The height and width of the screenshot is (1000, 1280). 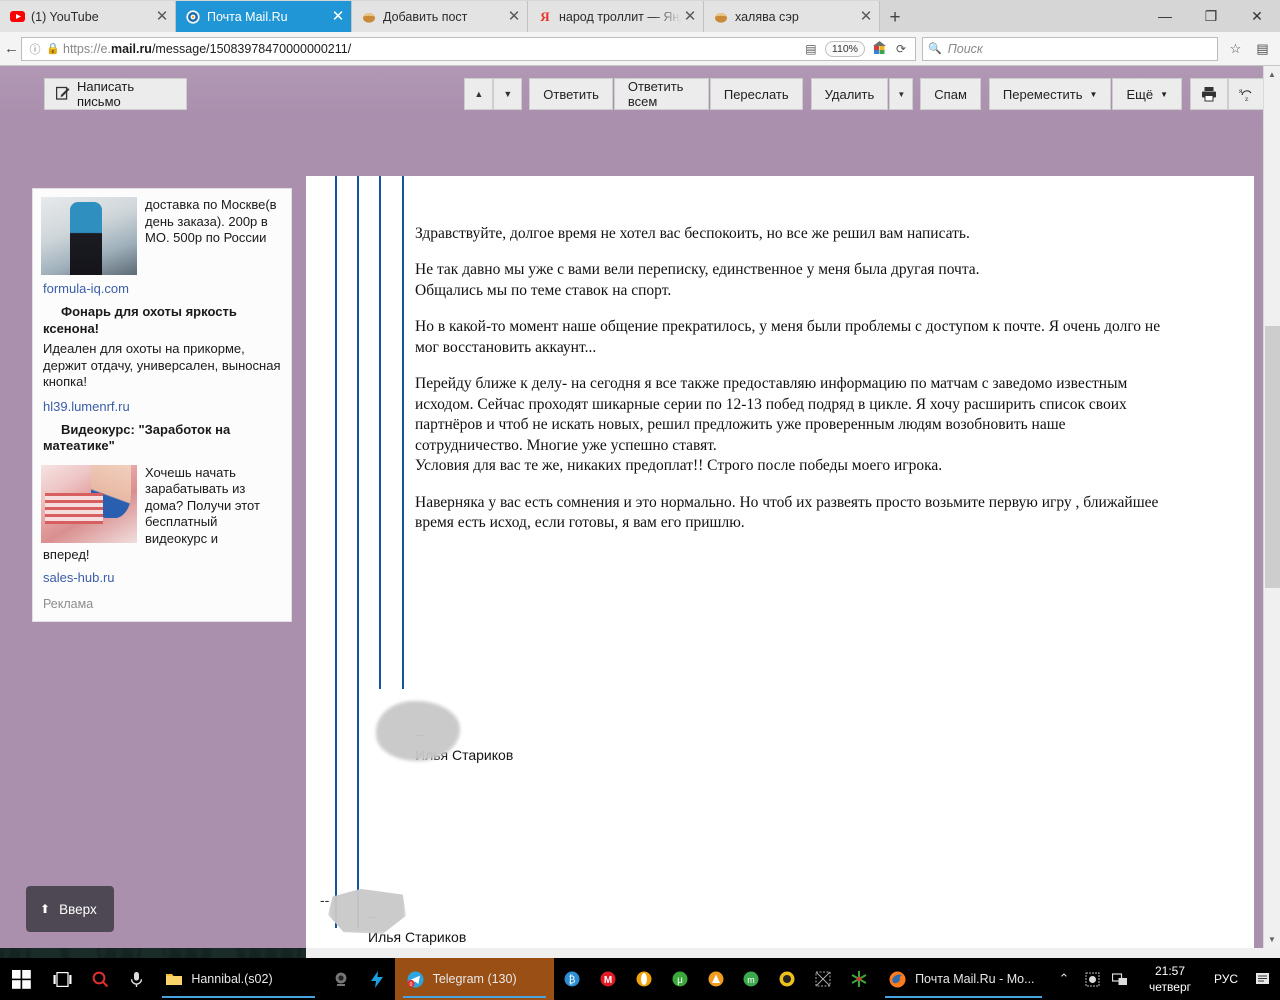 I want to click on library-icon: ▤, so click(x=1262, y=49).